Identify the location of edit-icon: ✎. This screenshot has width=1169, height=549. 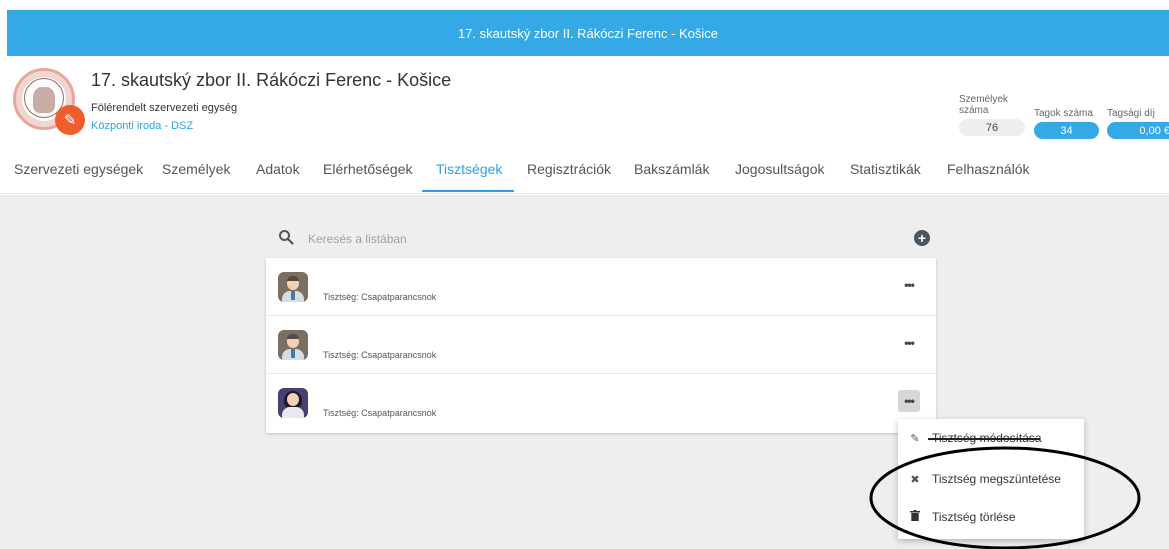
(915, 438).